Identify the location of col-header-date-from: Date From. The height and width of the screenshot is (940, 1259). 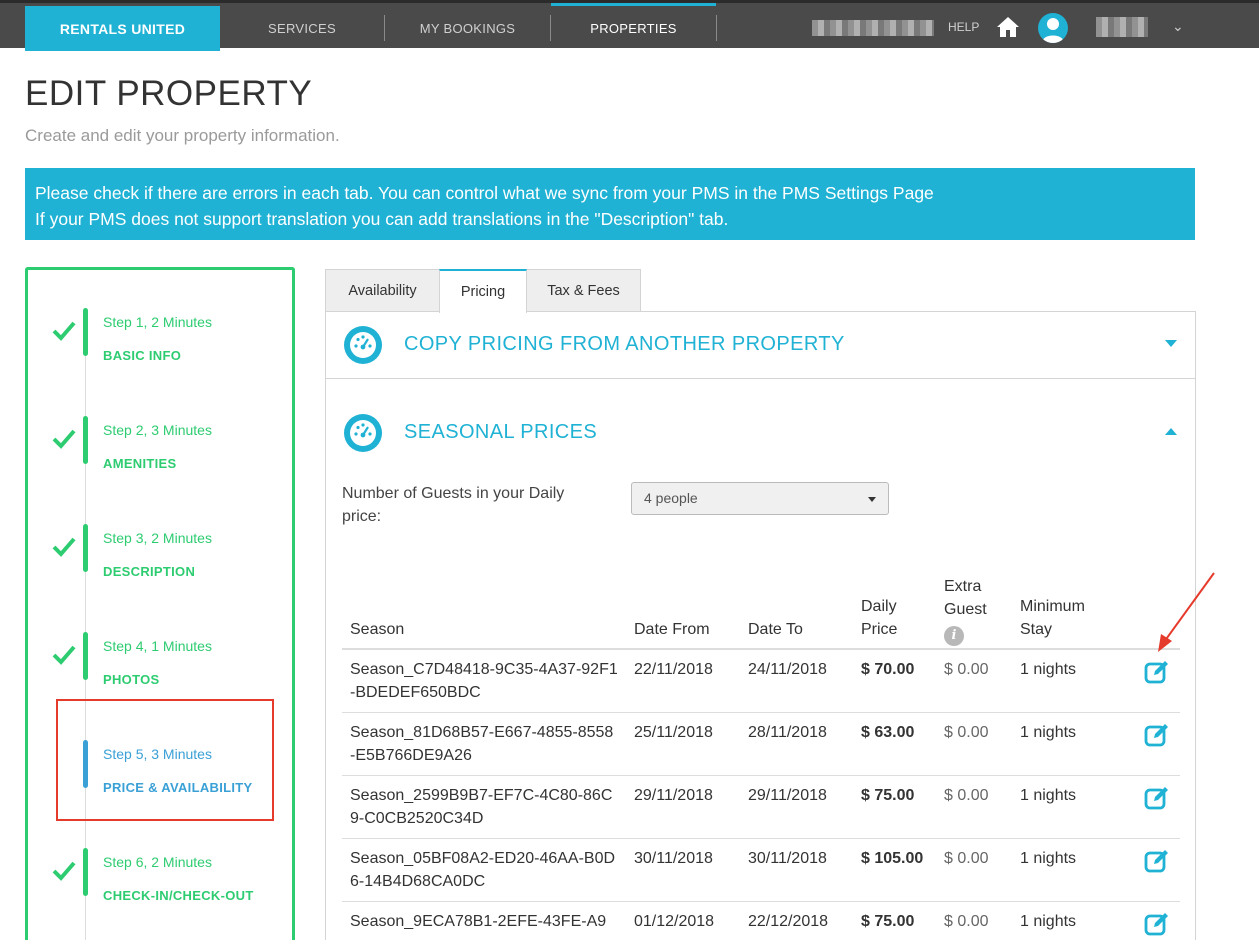
(672, 629).